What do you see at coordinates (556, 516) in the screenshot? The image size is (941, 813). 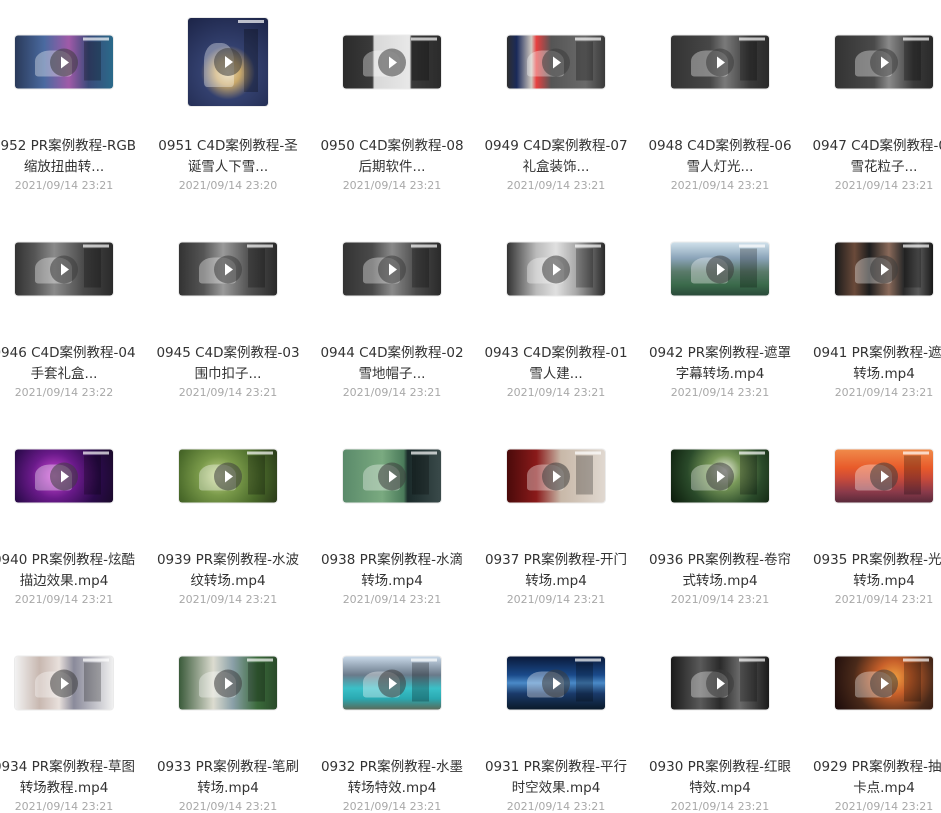 I see `file-item: 0937 PR案例教程-开门转场.mp4 2021/09/14 23:21` at bounding box center [556, 516].